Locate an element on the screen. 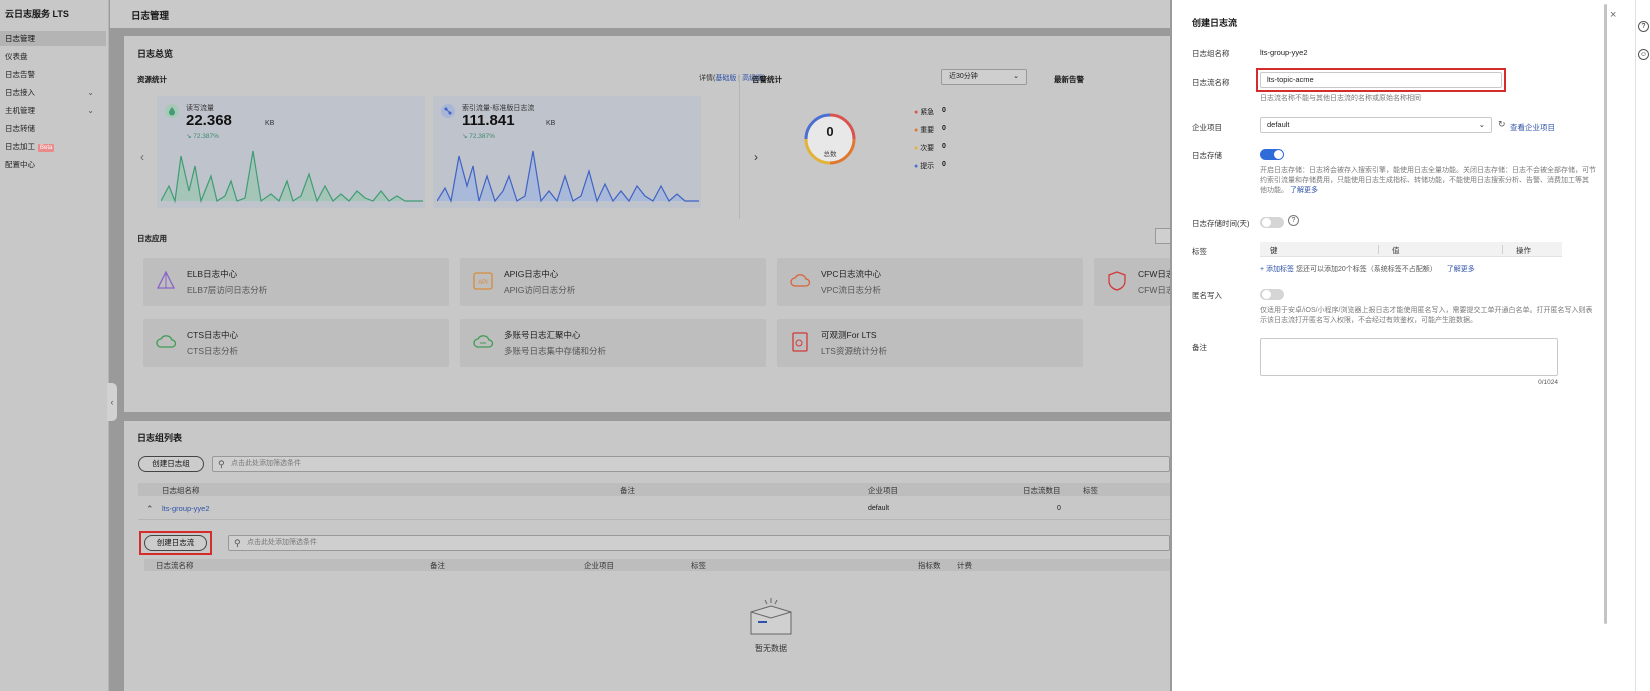 This screenshot has width=1650, height=691. group-search-input: ⚲ 点击此处添加筛选条件 is located at coordinates (691, 464).